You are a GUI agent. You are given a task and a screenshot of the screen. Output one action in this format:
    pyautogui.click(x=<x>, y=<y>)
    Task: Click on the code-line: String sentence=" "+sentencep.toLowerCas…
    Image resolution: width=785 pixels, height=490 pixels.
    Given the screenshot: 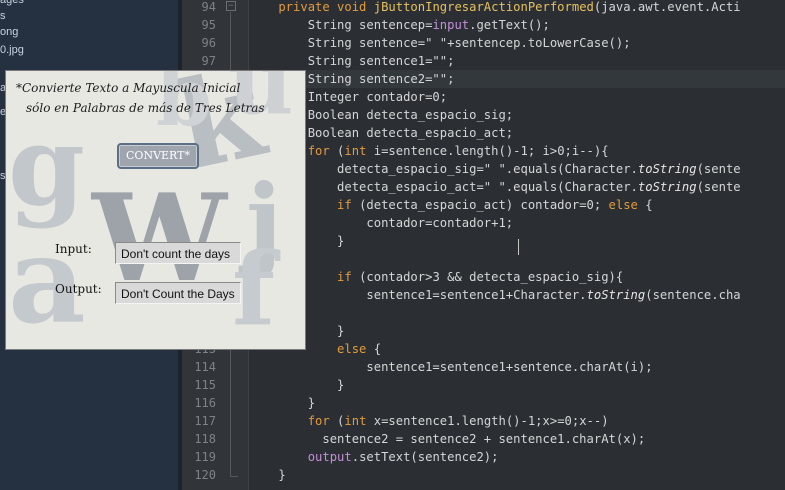 What is the action you would take?
    pyautogui.click(x=440, y=43)
    